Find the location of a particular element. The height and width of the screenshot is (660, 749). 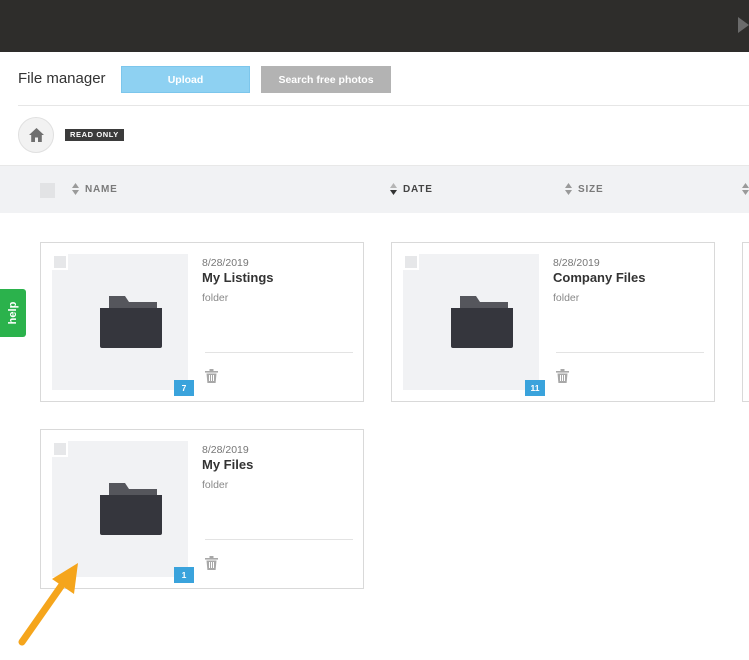

home-icon is located at coordinates (36, 135).